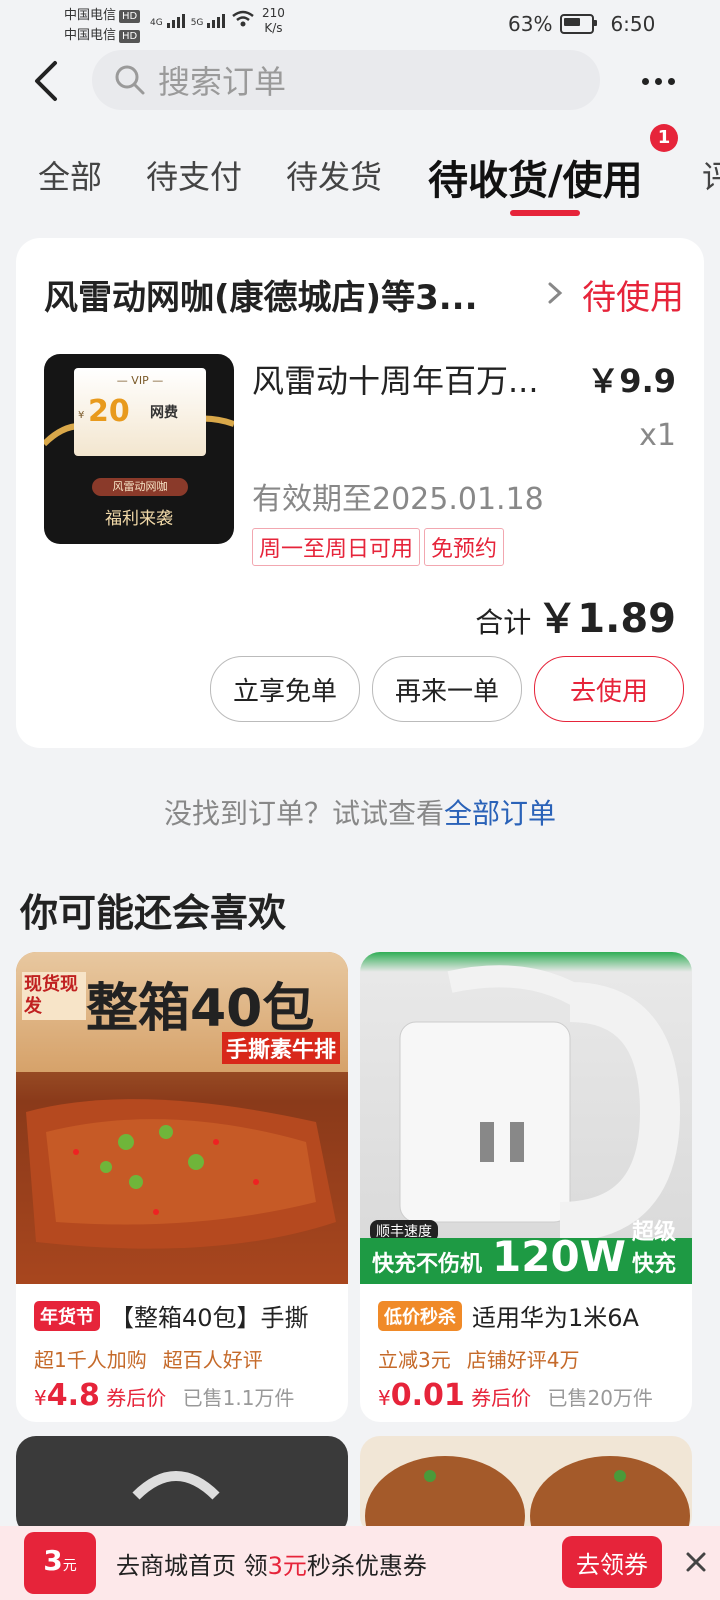  What do you see at coordinates (140, 487) in the screenshot?
I see `brand-tag: 风雷动网咖` at bounding box center [140, 487].